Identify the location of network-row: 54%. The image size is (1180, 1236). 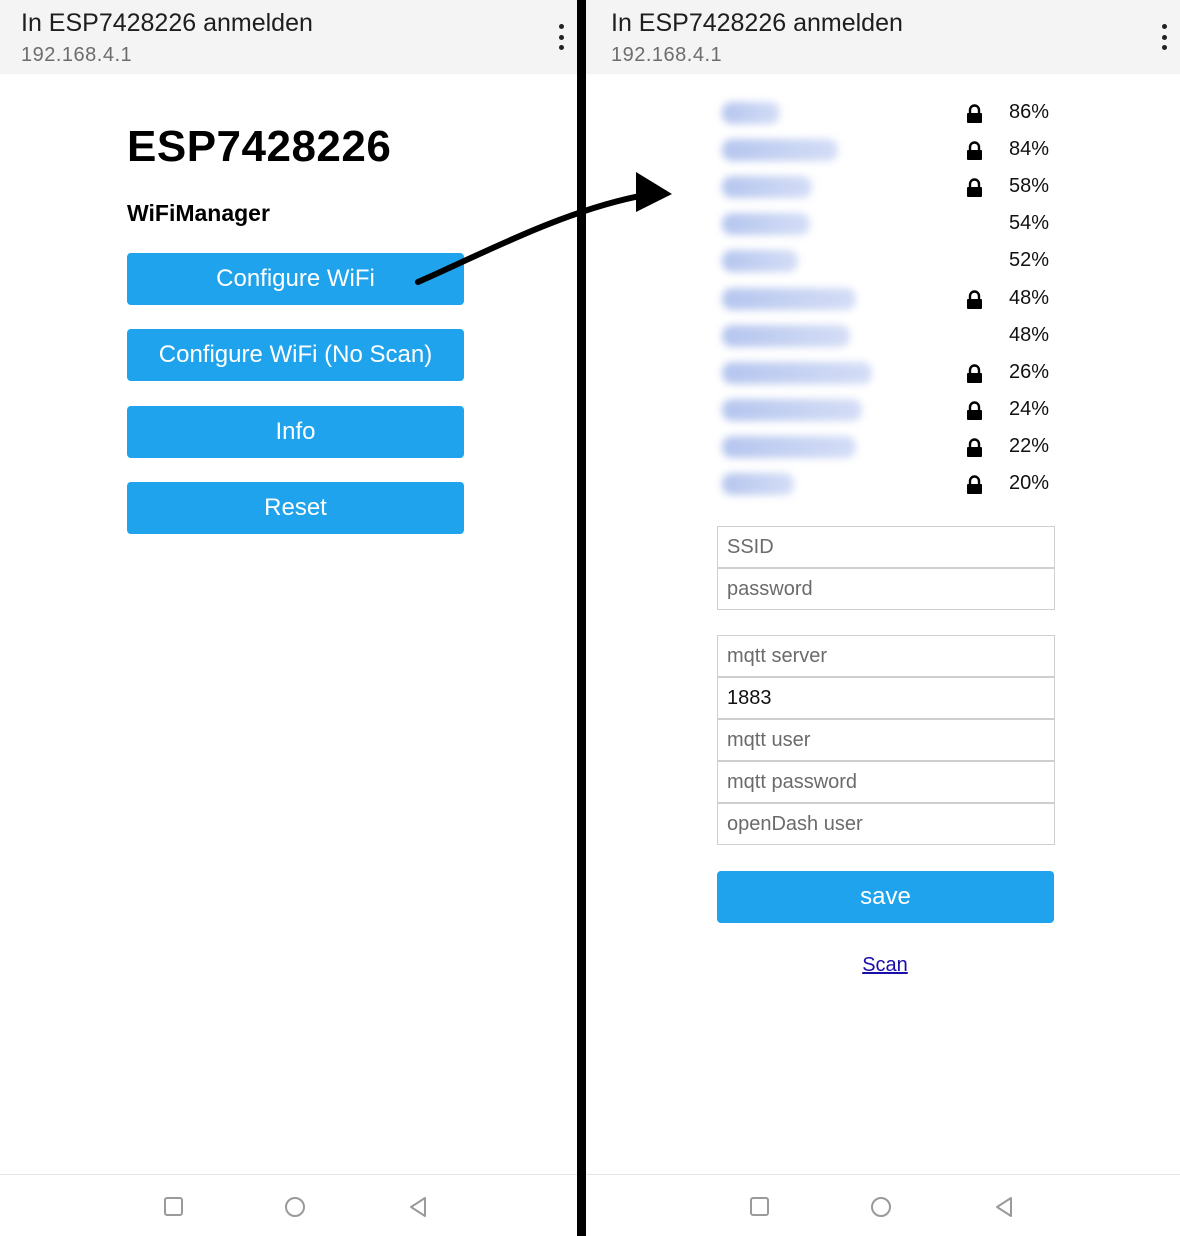
(883, 224).